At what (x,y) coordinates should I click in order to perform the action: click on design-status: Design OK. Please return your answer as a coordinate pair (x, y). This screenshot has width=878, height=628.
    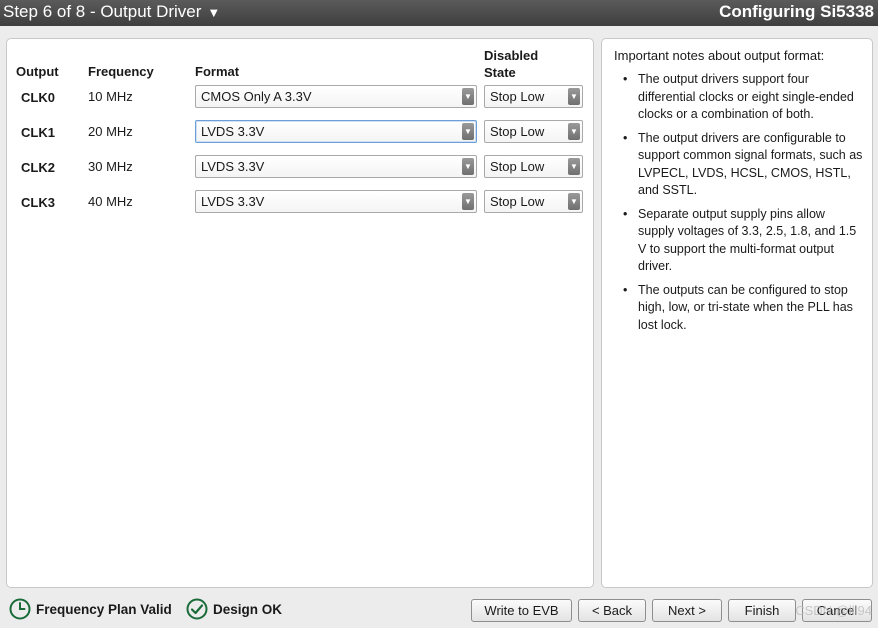
    Looking at the image, I should click on (234, 609).